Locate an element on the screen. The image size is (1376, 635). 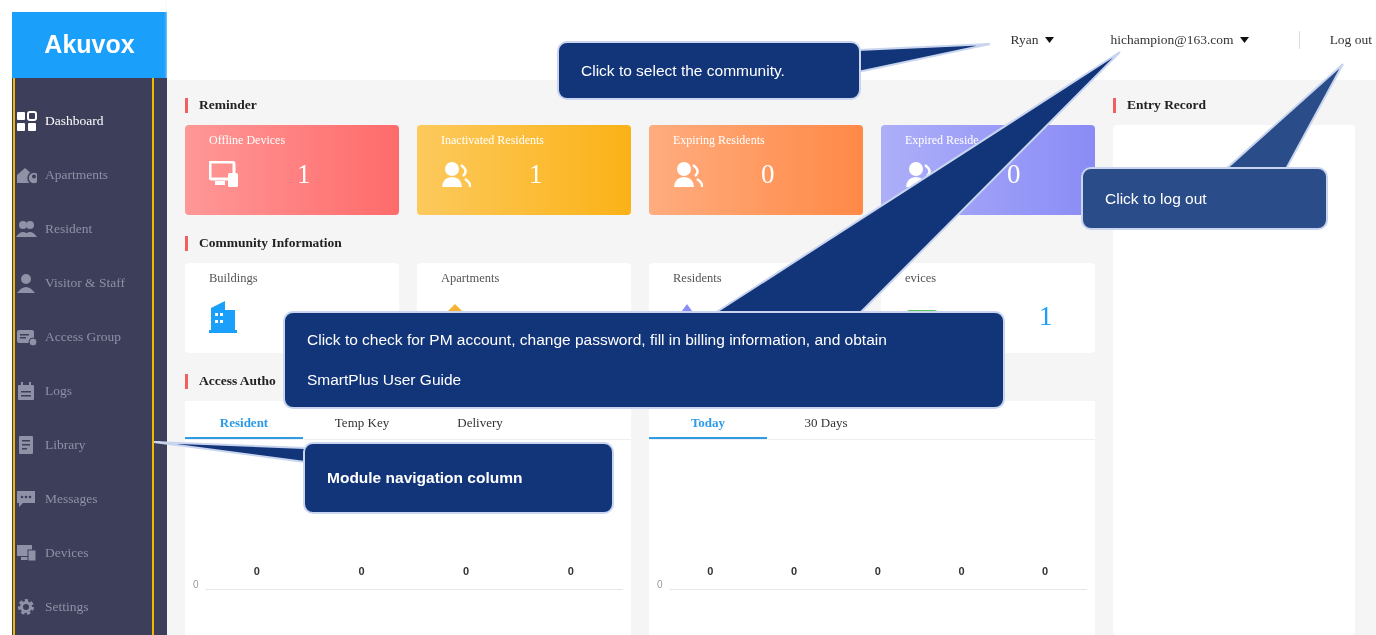
card-label: Offline Devices is located at coordinates (248, 140).